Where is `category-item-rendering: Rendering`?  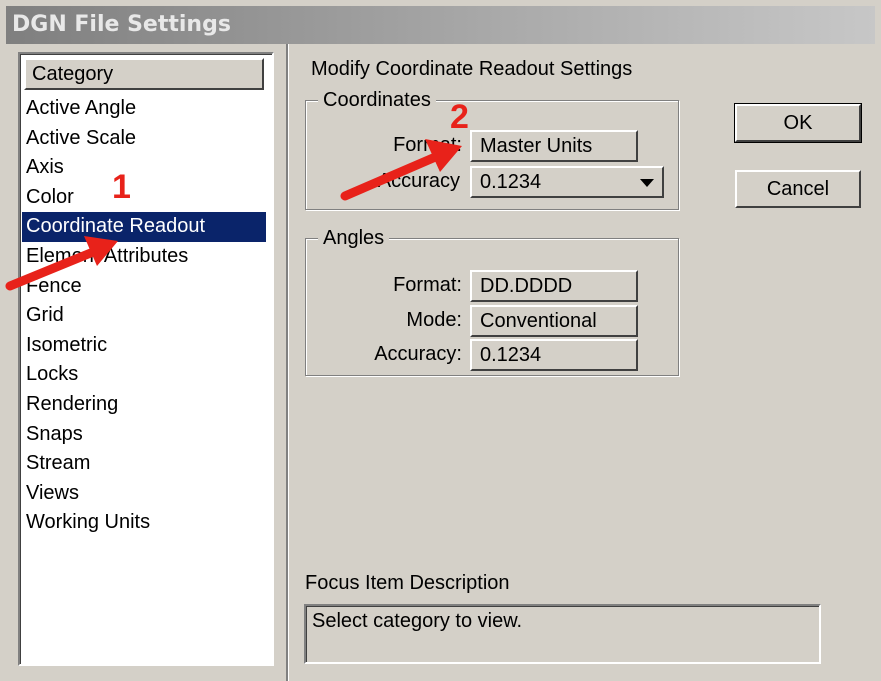 category-item-rendering: Rendering is located at coordinates (144, 405).